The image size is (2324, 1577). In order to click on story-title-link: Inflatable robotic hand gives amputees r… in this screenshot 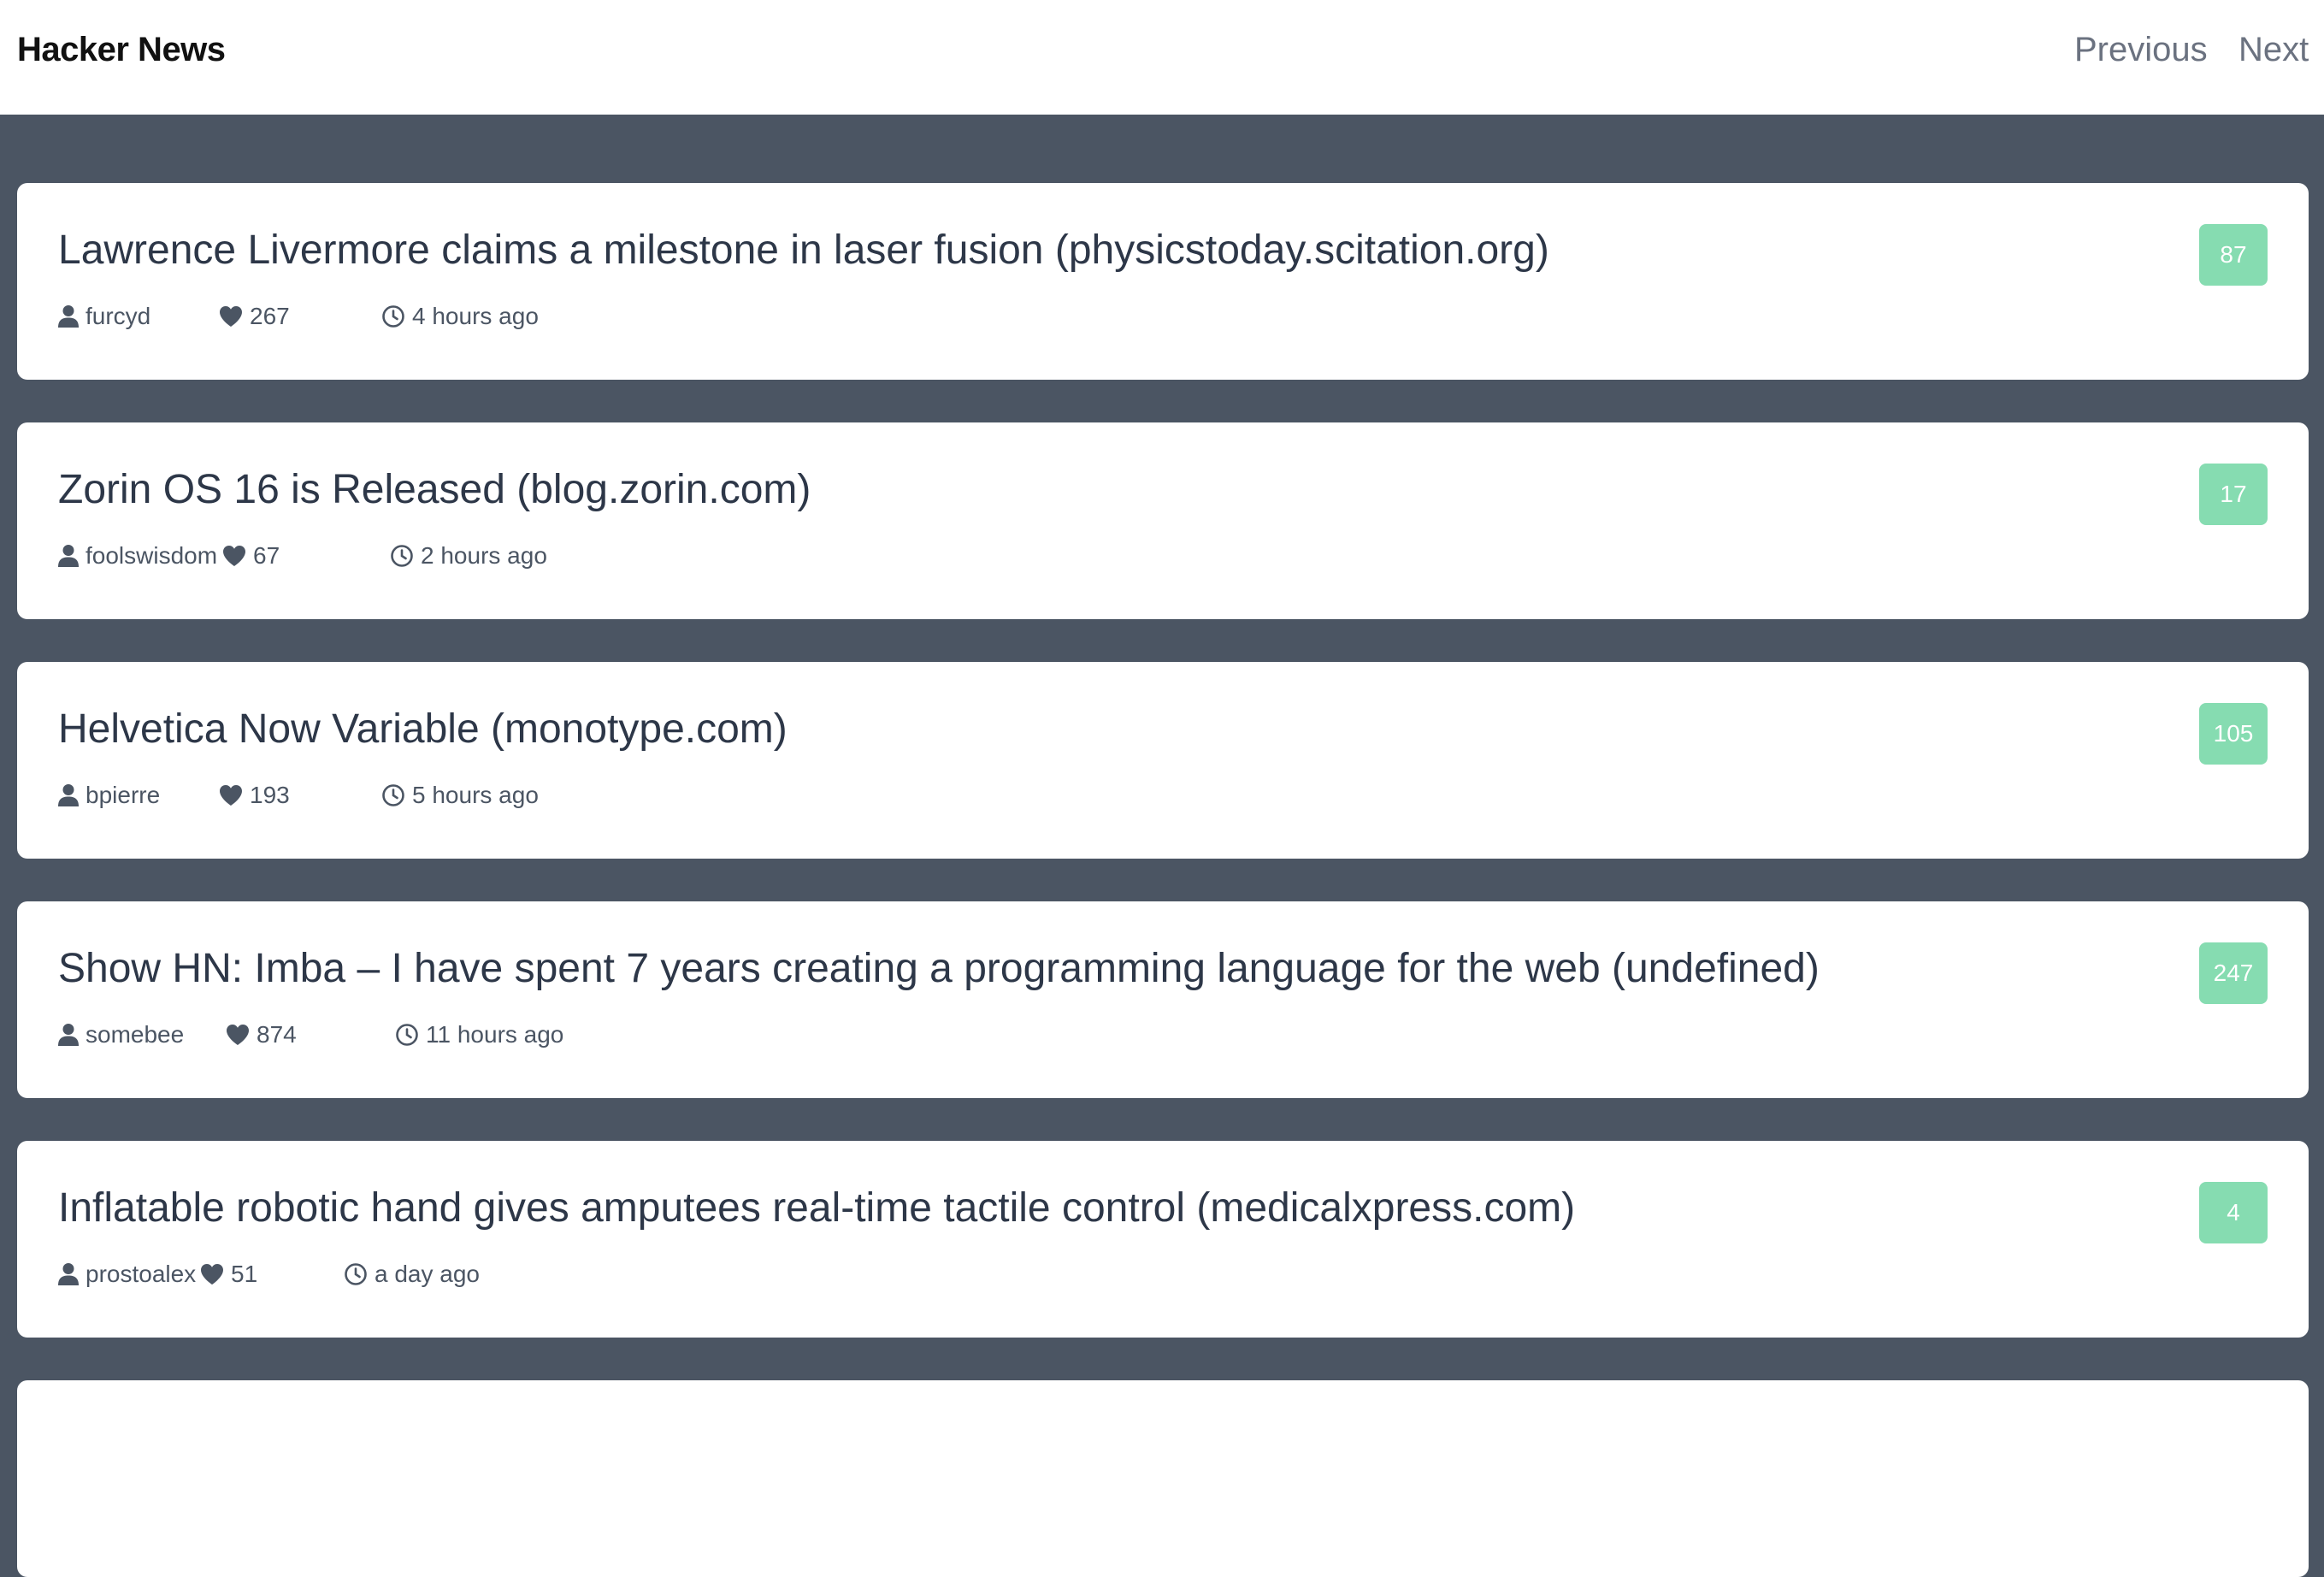, I will do `click(816, 1208)`.